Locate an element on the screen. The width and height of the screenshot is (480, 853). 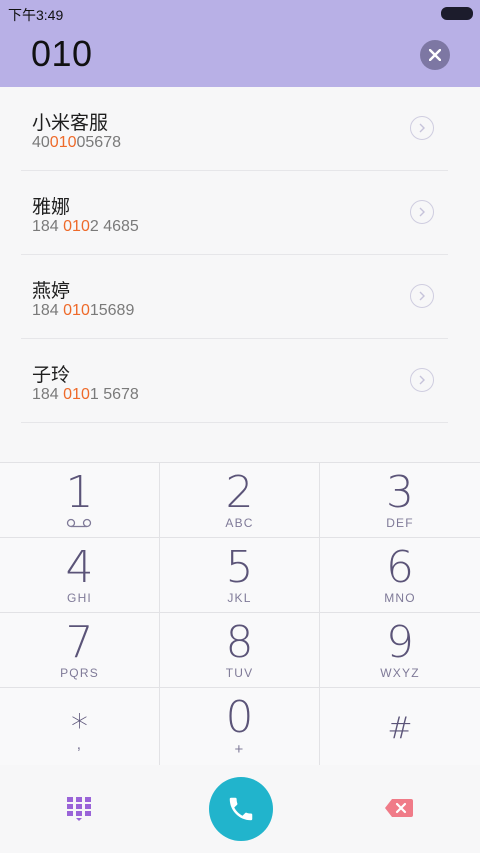
key-digit: 9 is located at coordinates (400, 642).